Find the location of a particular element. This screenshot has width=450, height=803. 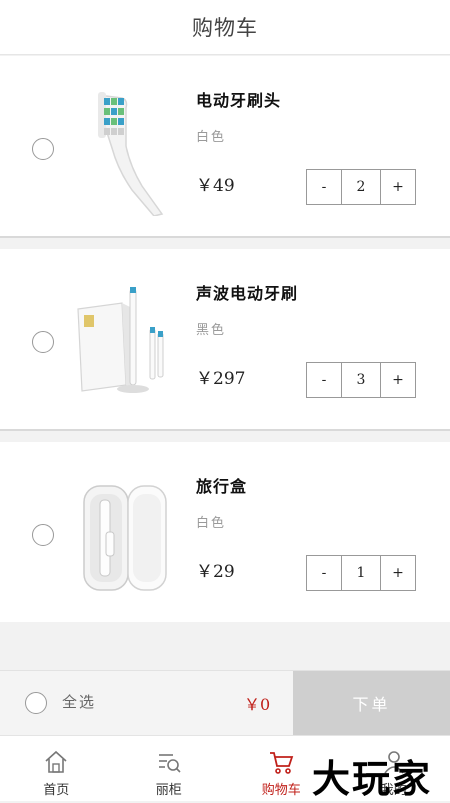

app-header: 购物车 is located at coordinates (225, 27).